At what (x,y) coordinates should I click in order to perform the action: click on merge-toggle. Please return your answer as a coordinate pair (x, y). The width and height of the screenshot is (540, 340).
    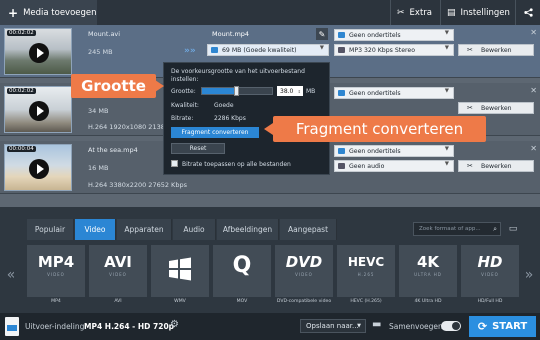
    Looking at the image, I should click on (451, 326).